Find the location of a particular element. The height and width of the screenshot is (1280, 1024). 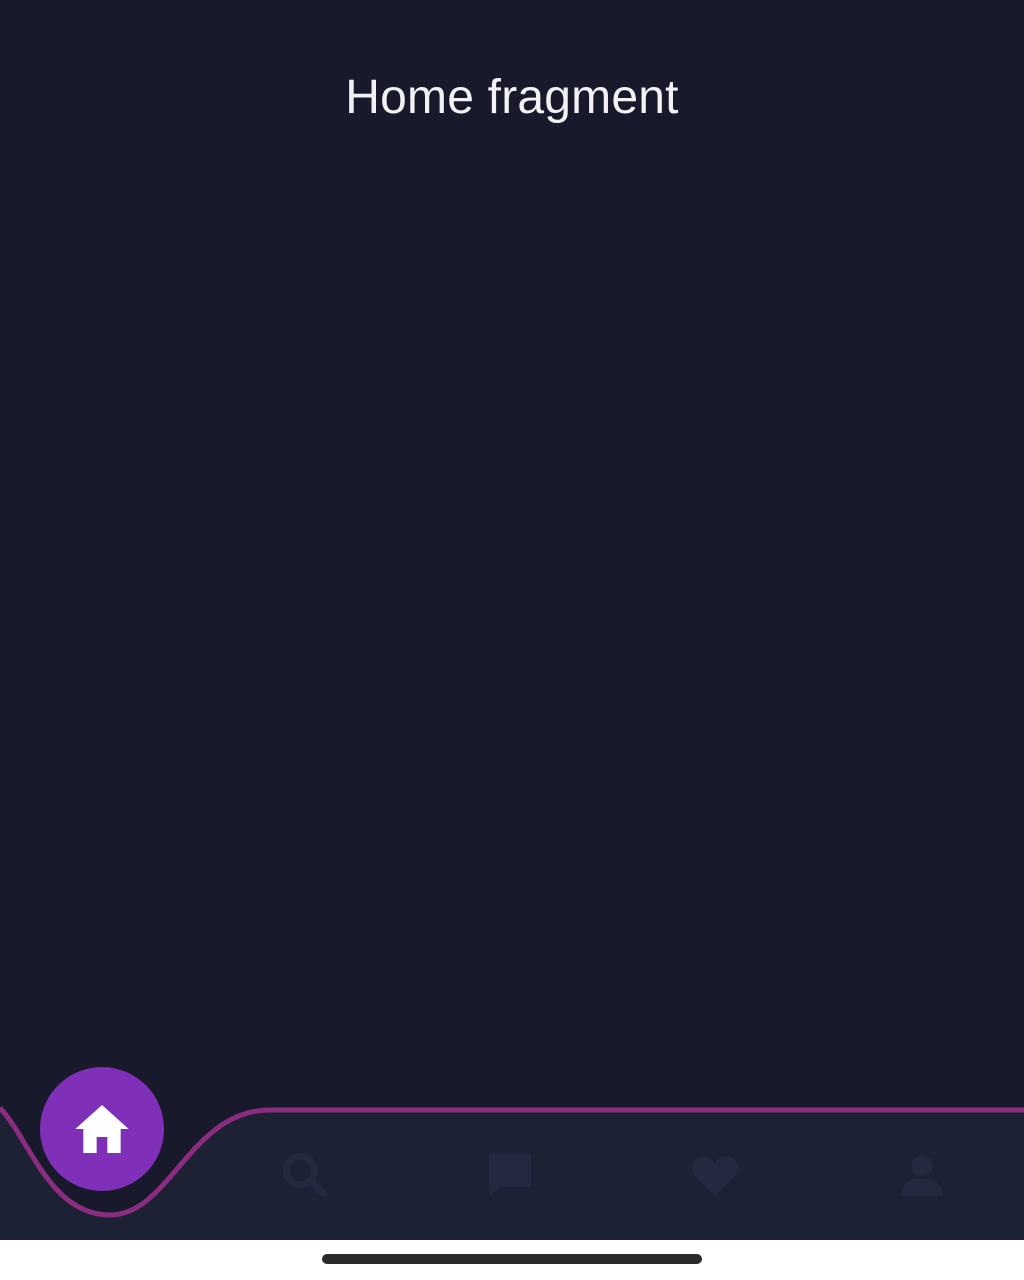

system-navigation-bar is located at coordinates (512, 1260).